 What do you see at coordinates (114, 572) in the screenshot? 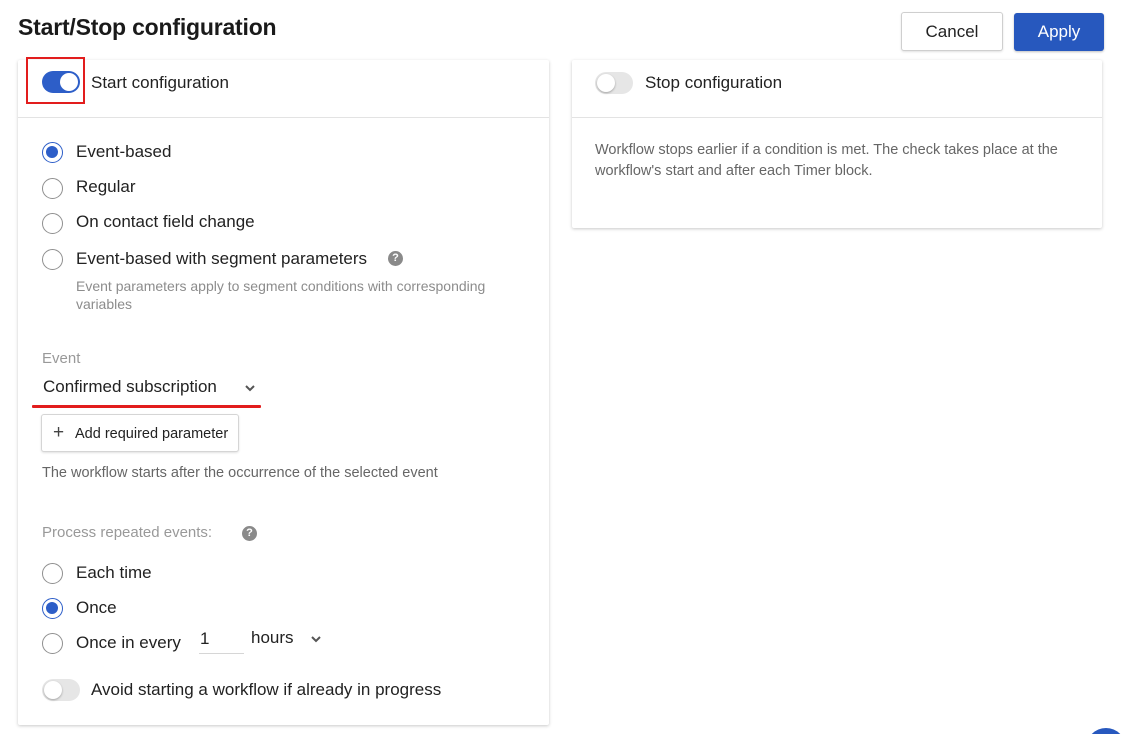
I see `radio-label-each-time: Each time` at bounding box center [114, 572].